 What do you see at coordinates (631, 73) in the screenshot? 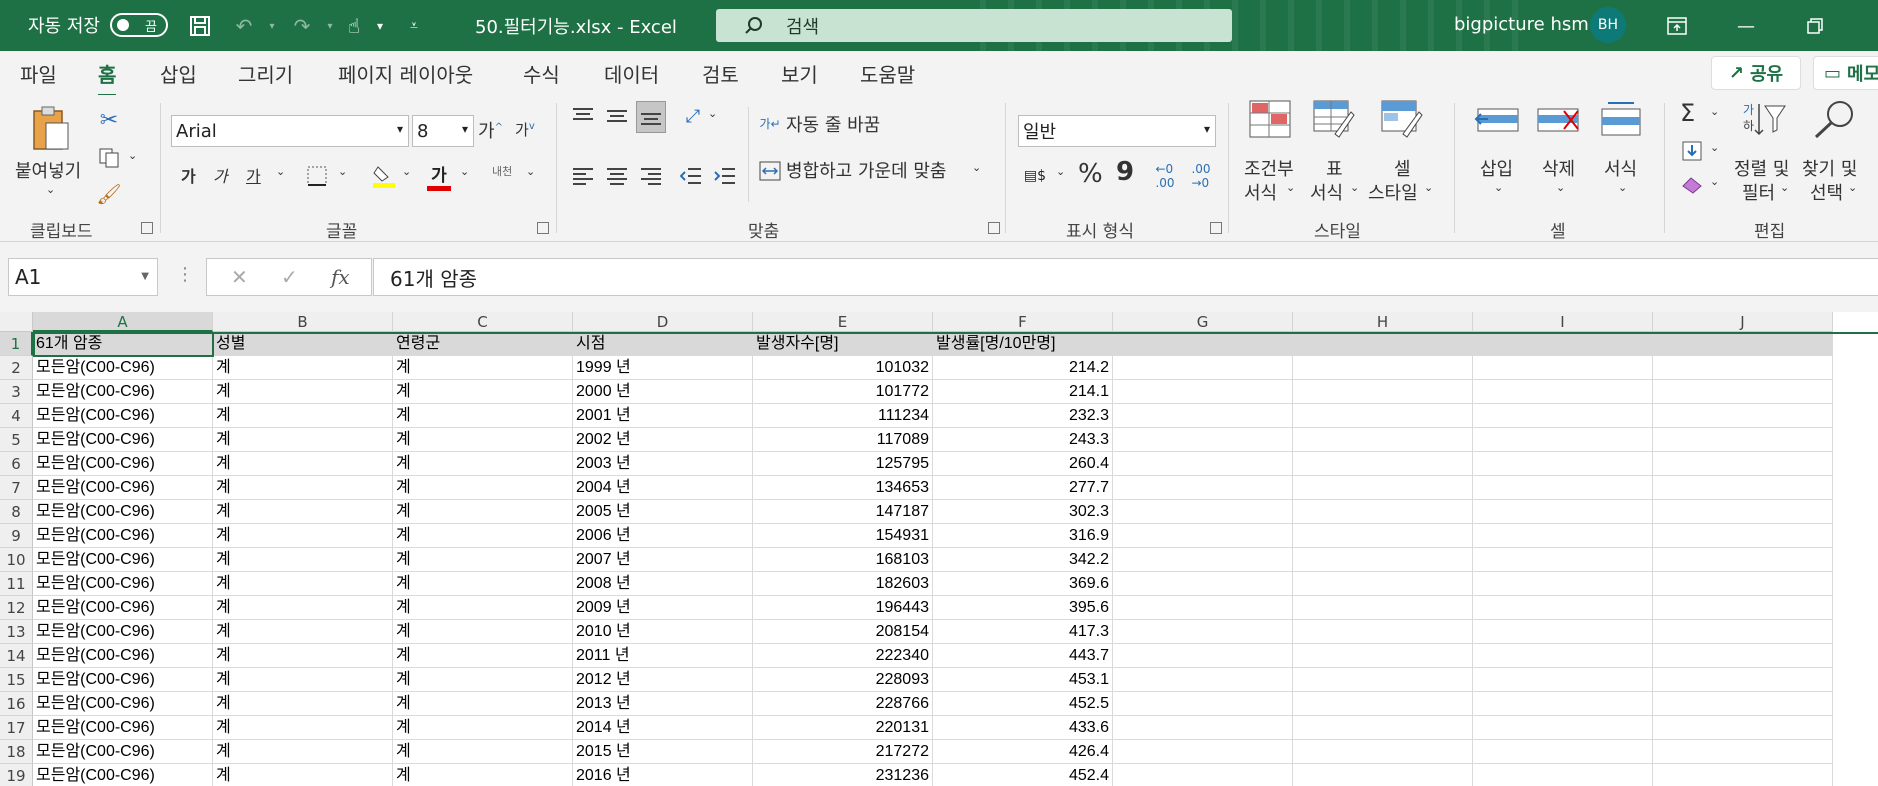
I see `tab-data: 데이터` at bounding box center [631, 73].